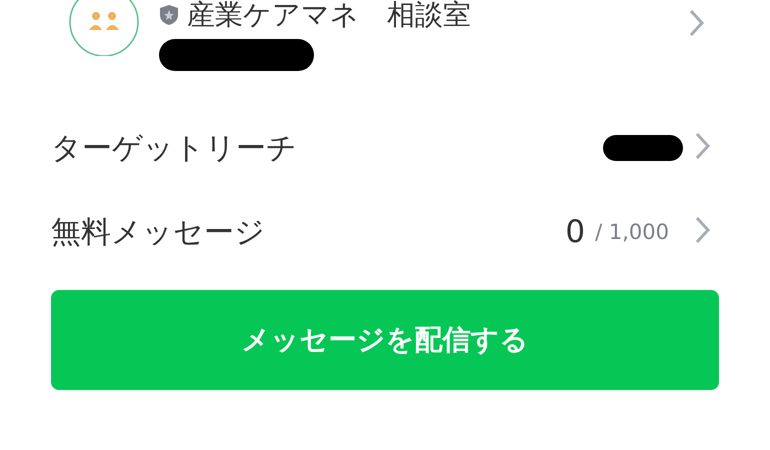 Image resolution: width=770 pixels, height=450 pixels. I want to click on message-limit: / 1,000, so click(632, 232).